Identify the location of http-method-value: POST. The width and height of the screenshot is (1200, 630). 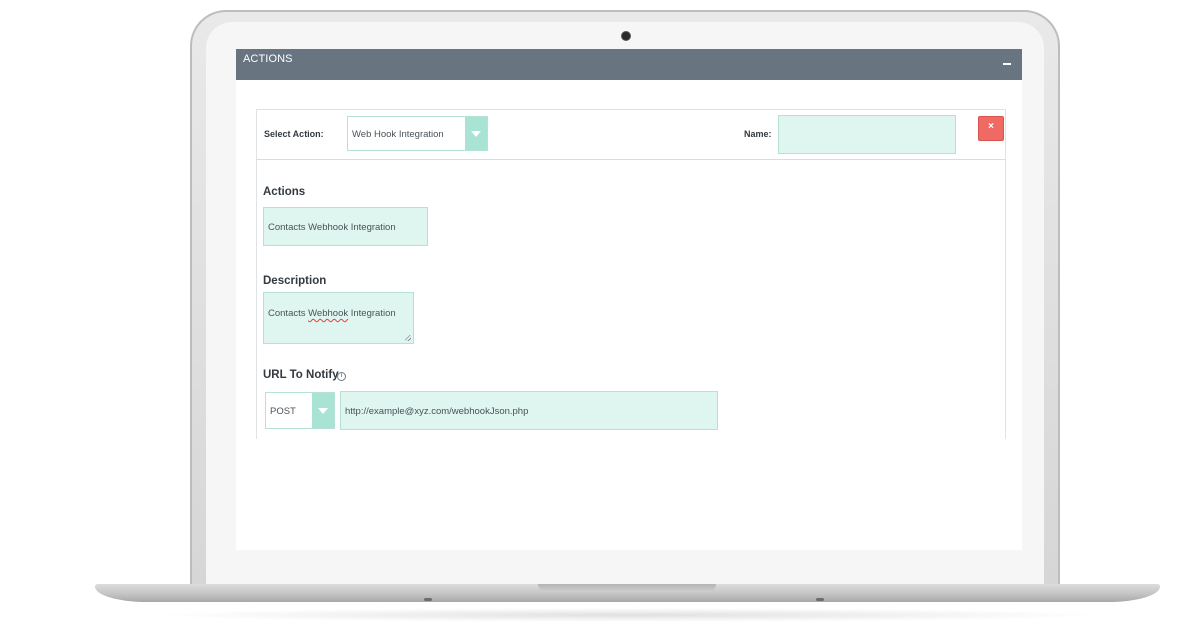
(283, 411).